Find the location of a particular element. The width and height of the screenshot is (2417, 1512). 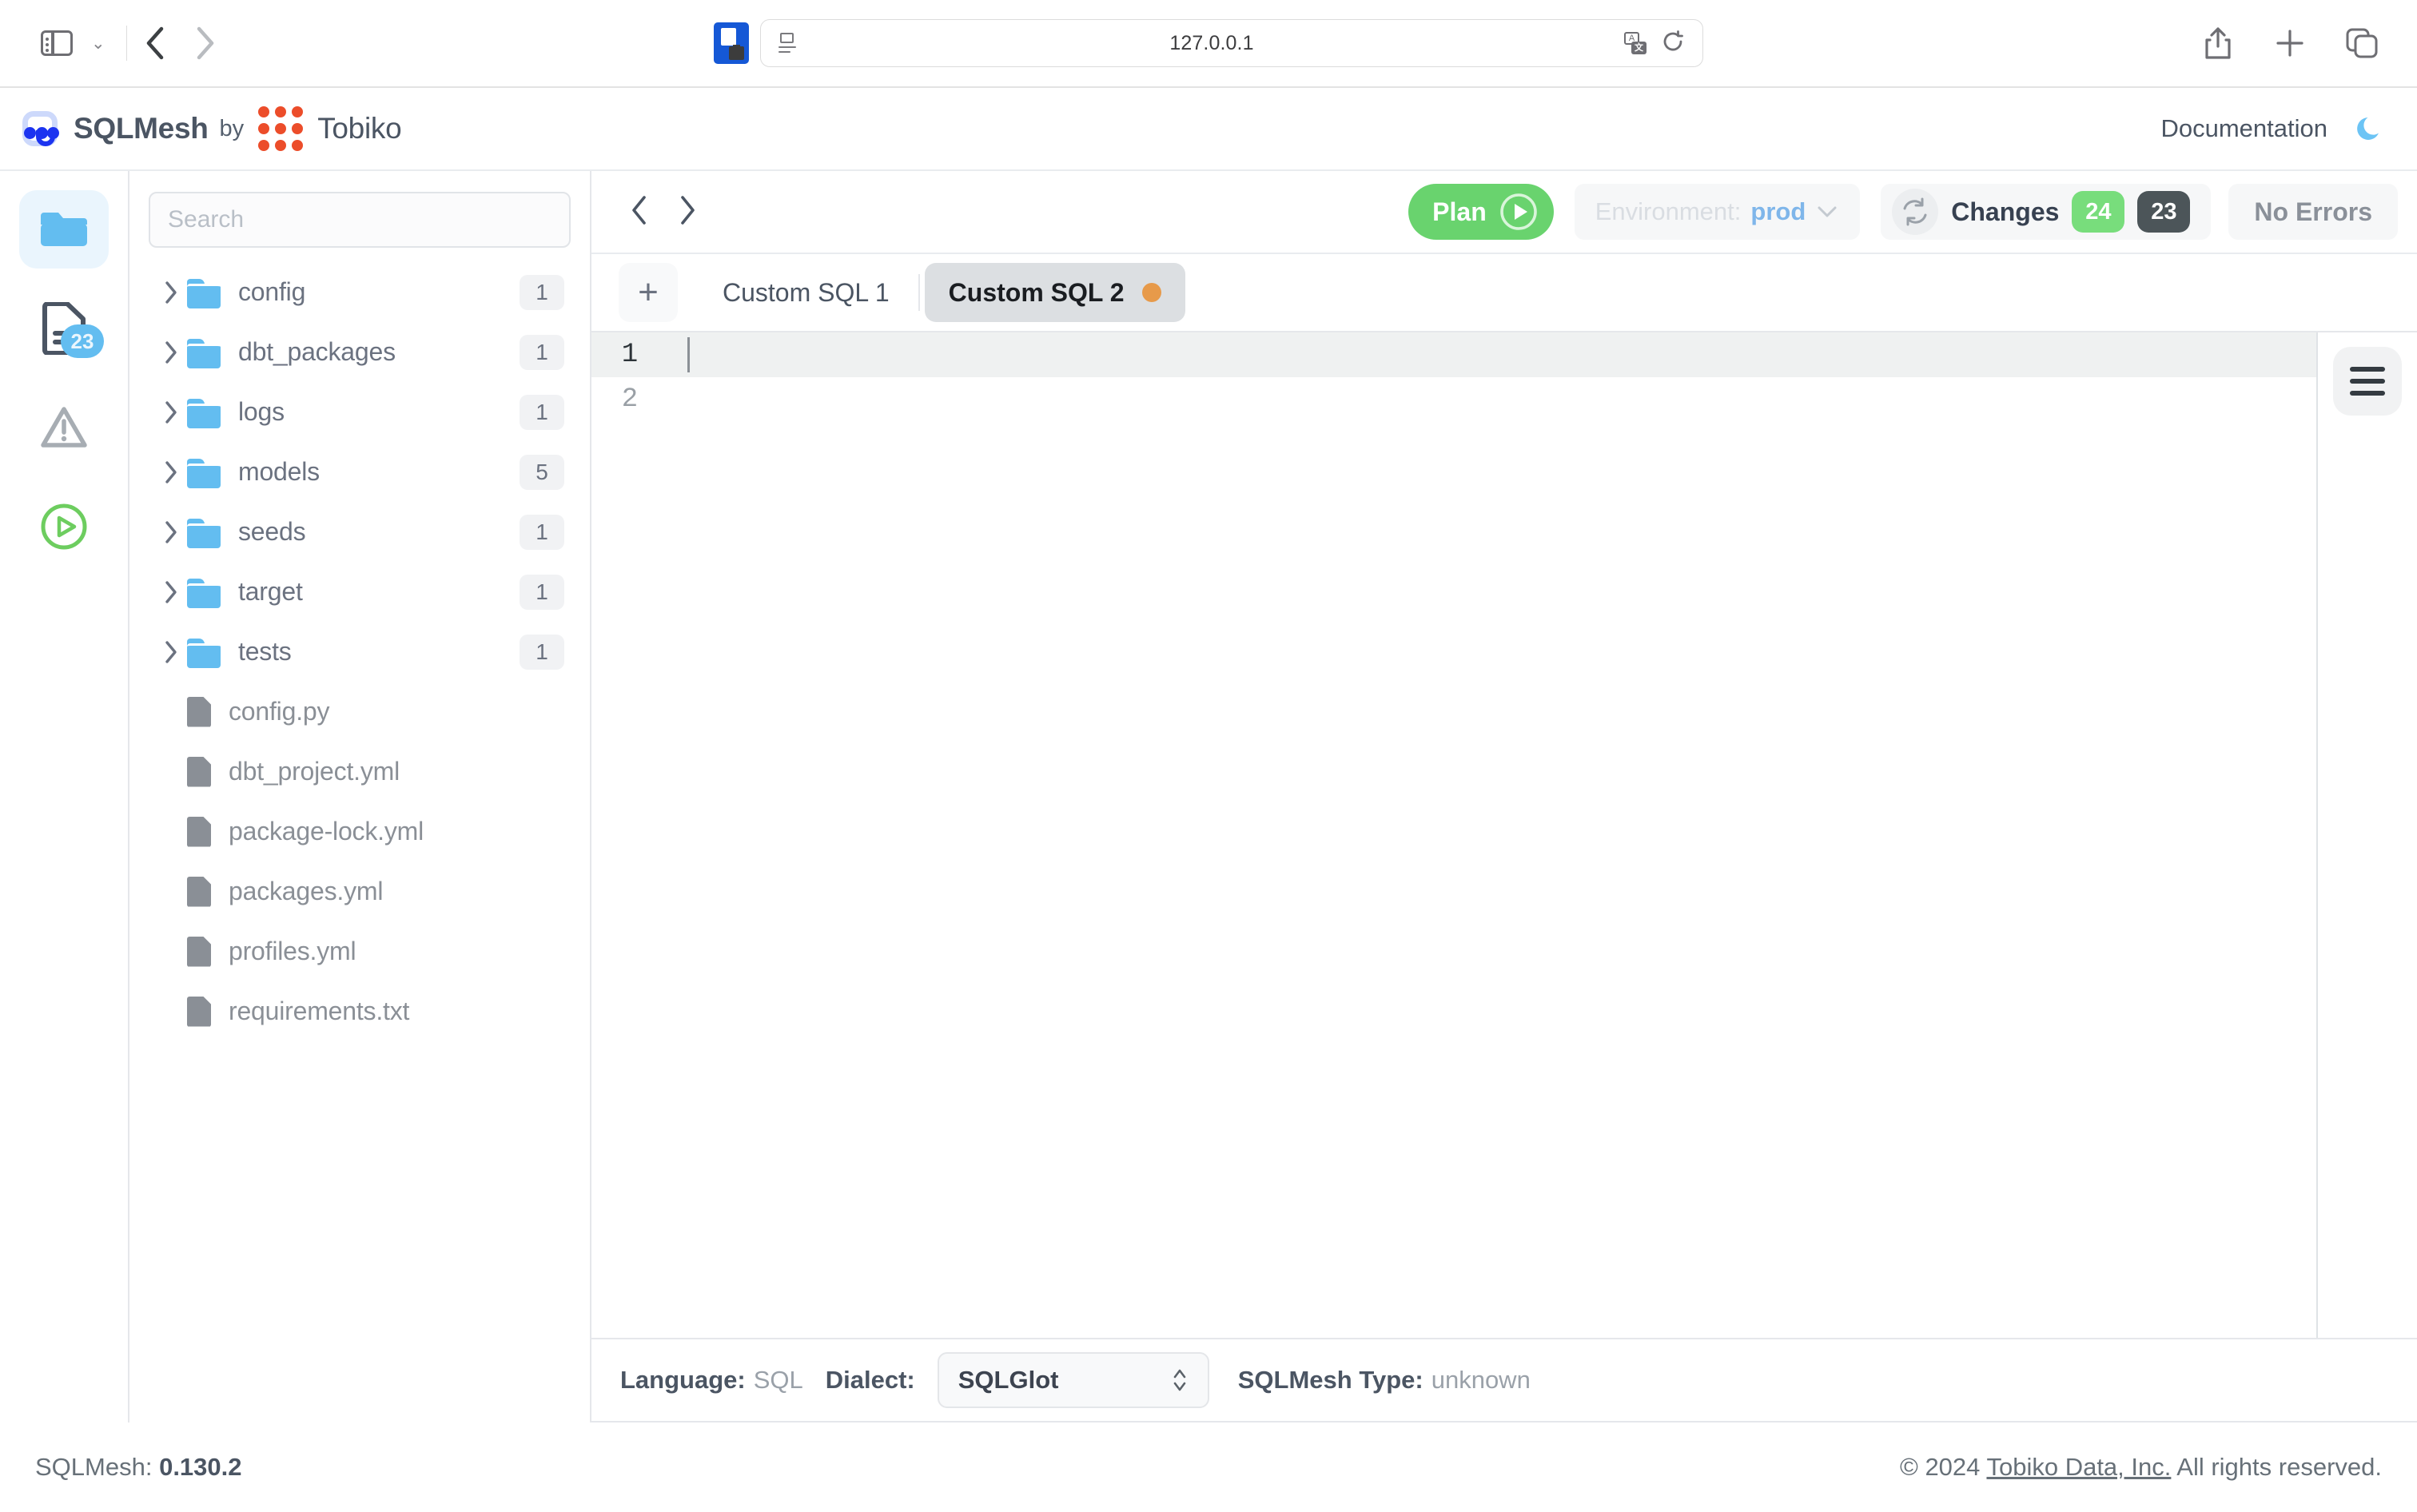

tree-file-row: dbt_project.yml is located at coordinates (360, 772).